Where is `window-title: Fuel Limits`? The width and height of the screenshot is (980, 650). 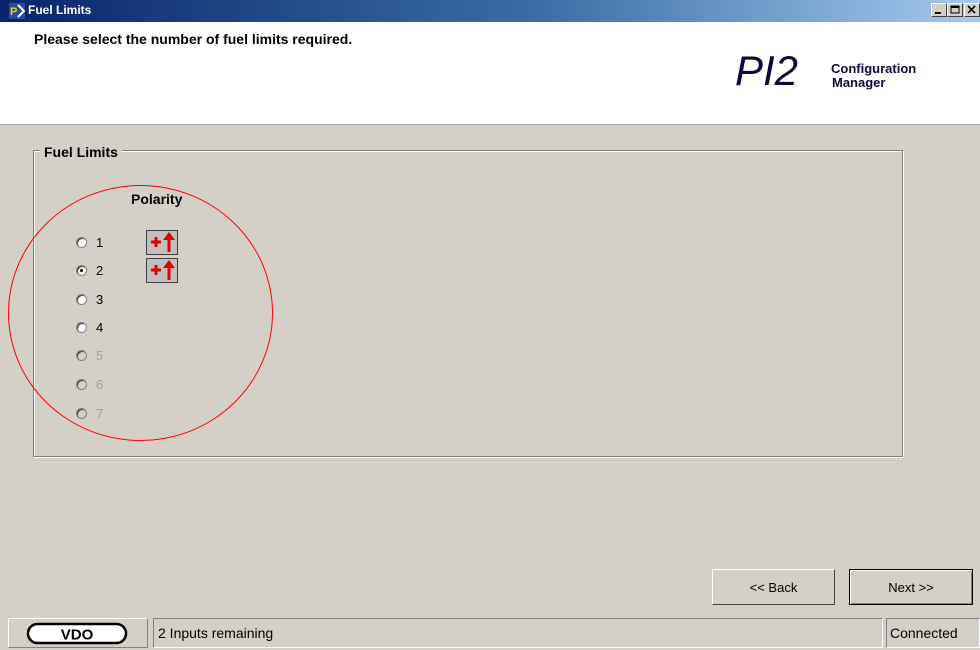
window-title: Fuel Limits is located at coordinates (60, 10).